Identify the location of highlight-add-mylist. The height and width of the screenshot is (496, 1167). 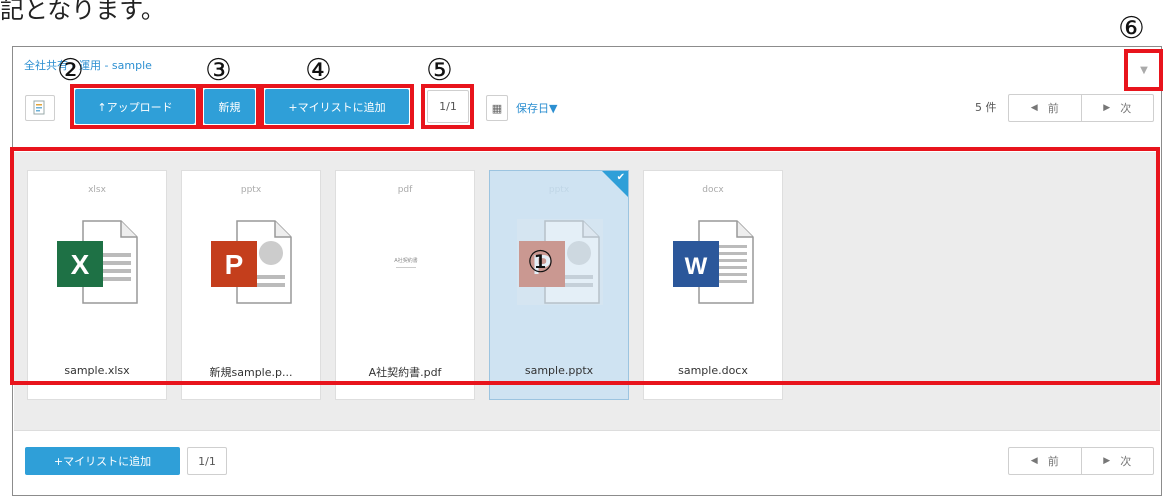
(337, 106).